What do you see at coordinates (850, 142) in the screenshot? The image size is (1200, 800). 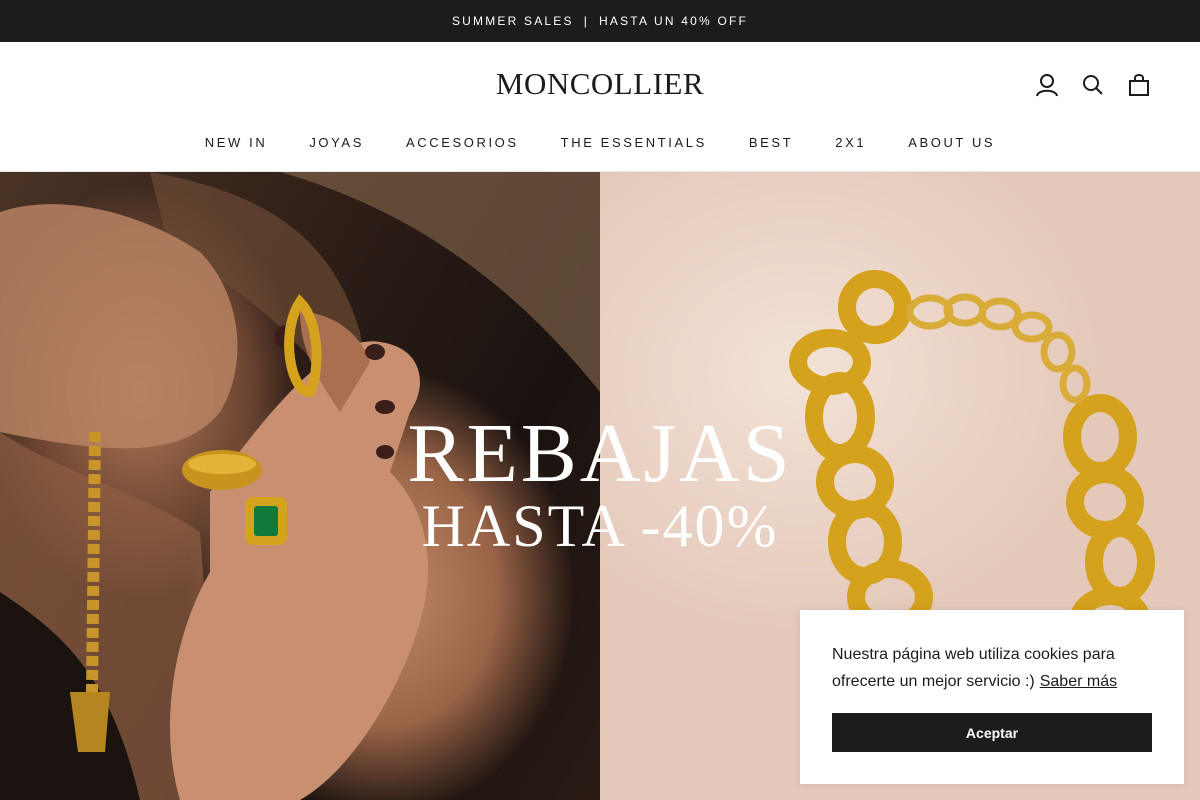 I see `nav-item-2x1: 2X1` at bounding box center [850, 142].